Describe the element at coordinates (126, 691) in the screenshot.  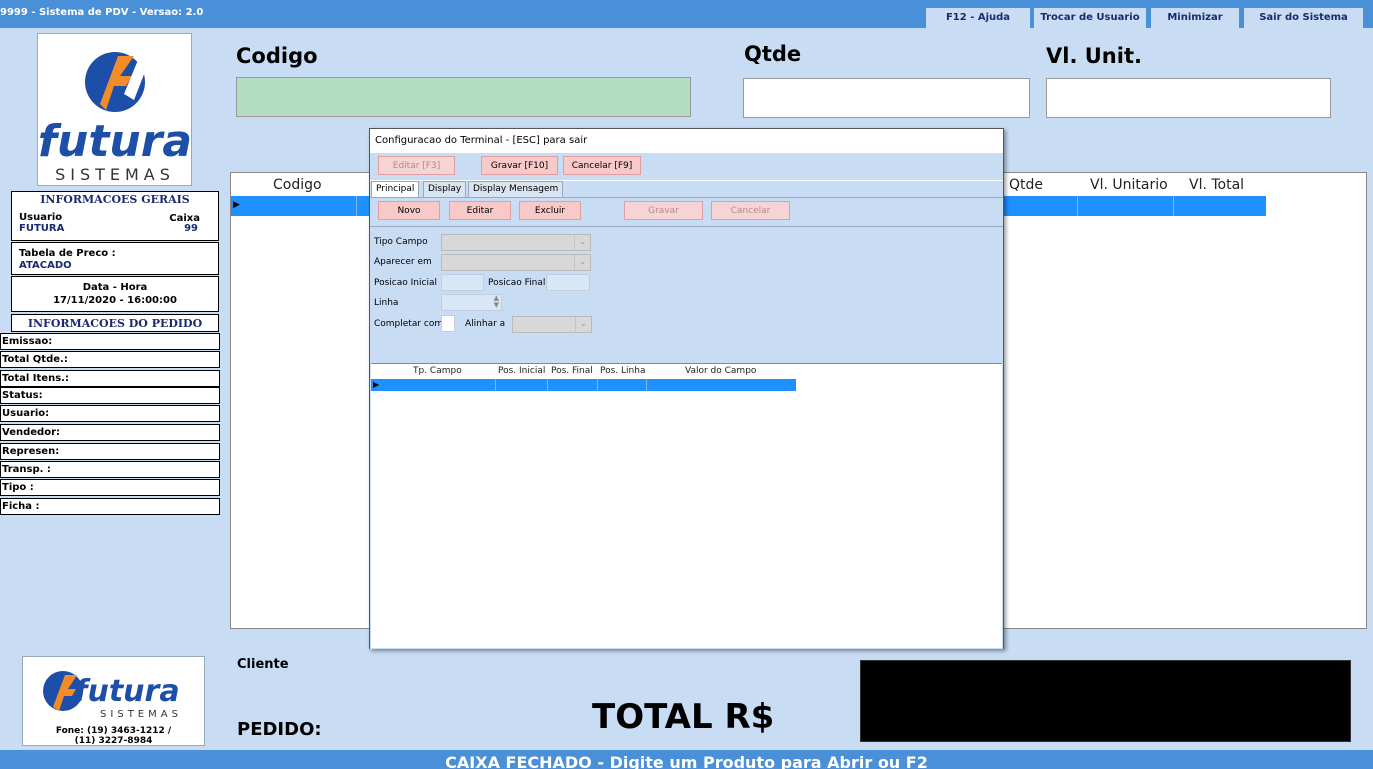
I see `footer-logo-name: futura` at that location.